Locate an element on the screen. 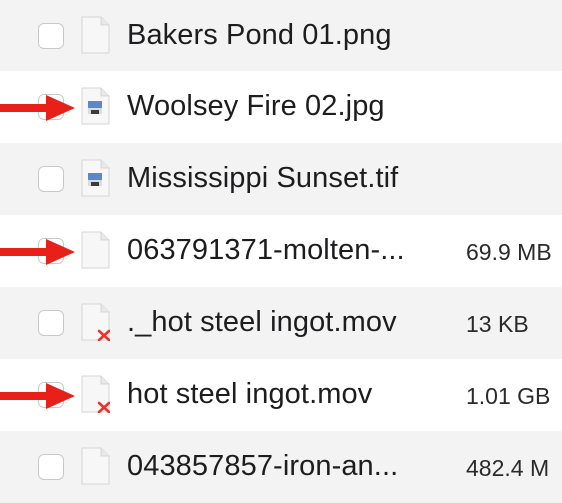  file-row: 043857857-iron-an... 482.4 M is located at coordinates (281, 467).